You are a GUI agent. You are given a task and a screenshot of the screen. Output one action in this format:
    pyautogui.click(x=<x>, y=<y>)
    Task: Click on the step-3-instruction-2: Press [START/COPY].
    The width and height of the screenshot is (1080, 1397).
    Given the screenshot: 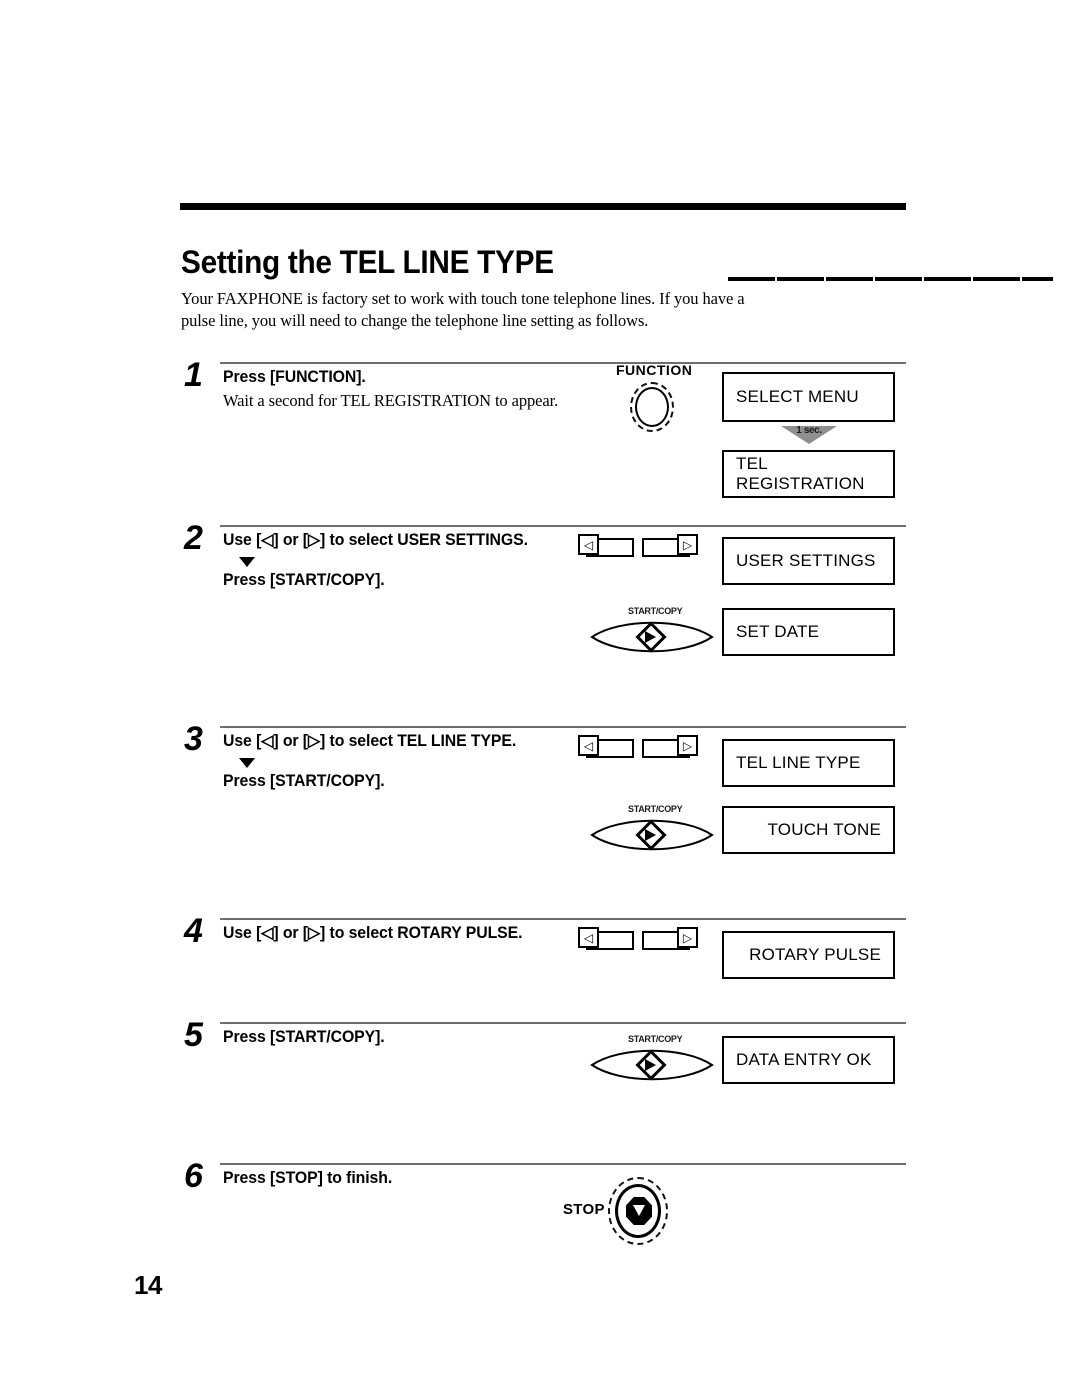 What is the action you would take?
    pyautogui.click(x=304, y=781)
    